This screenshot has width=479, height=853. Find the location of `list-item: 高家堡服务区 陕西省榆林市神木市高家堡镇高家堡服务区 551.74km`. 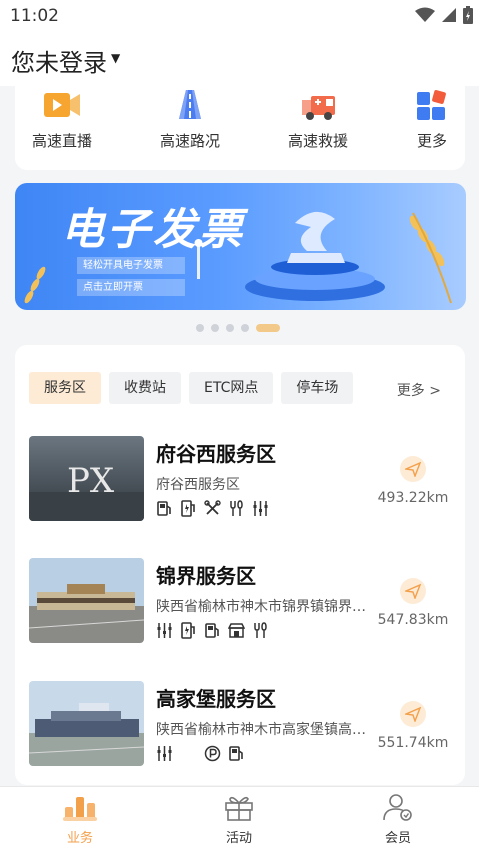

list-item: 高家堡服务区 陕西省榆林市神木市高家堡镇高家堡服务区 551.74km is located at coordinates (240, 724).